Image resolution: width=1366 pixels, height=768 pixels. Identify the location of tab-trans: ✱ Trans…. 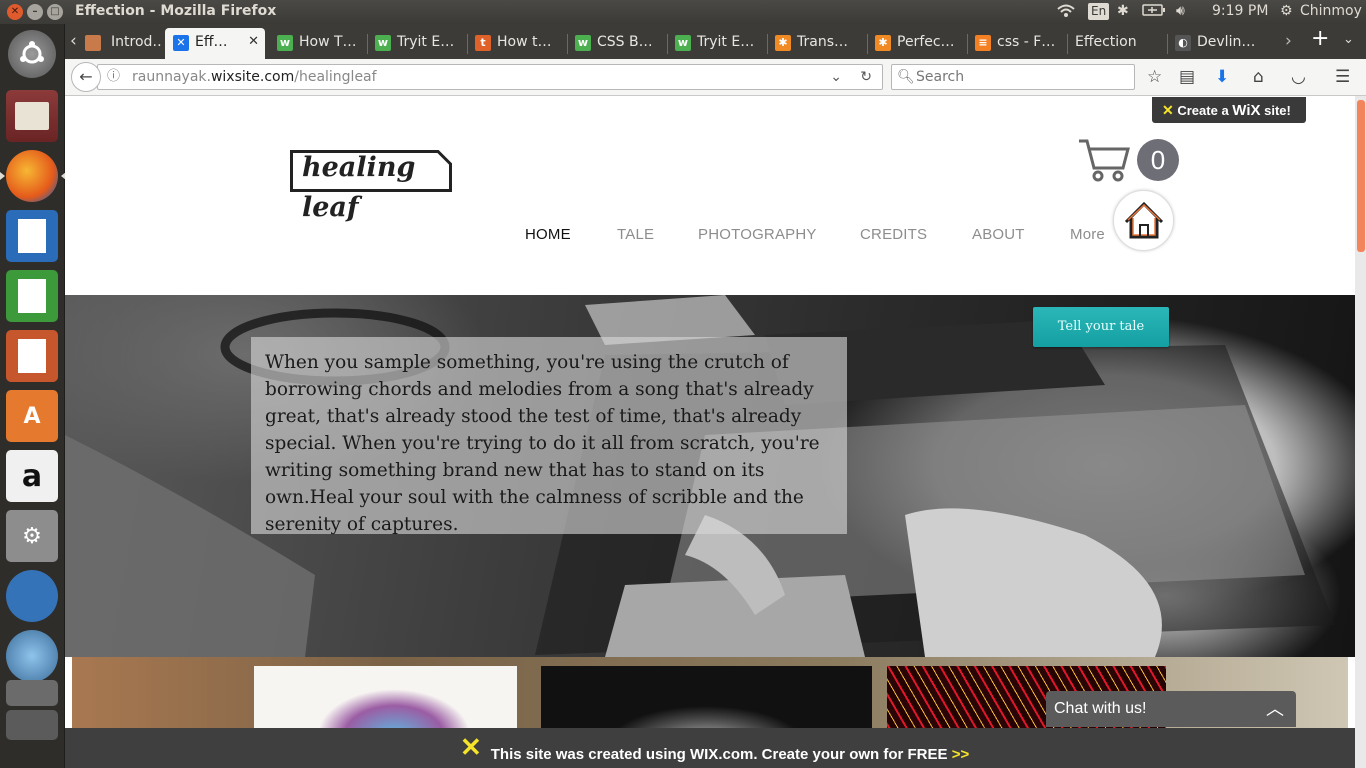
(816, 43).